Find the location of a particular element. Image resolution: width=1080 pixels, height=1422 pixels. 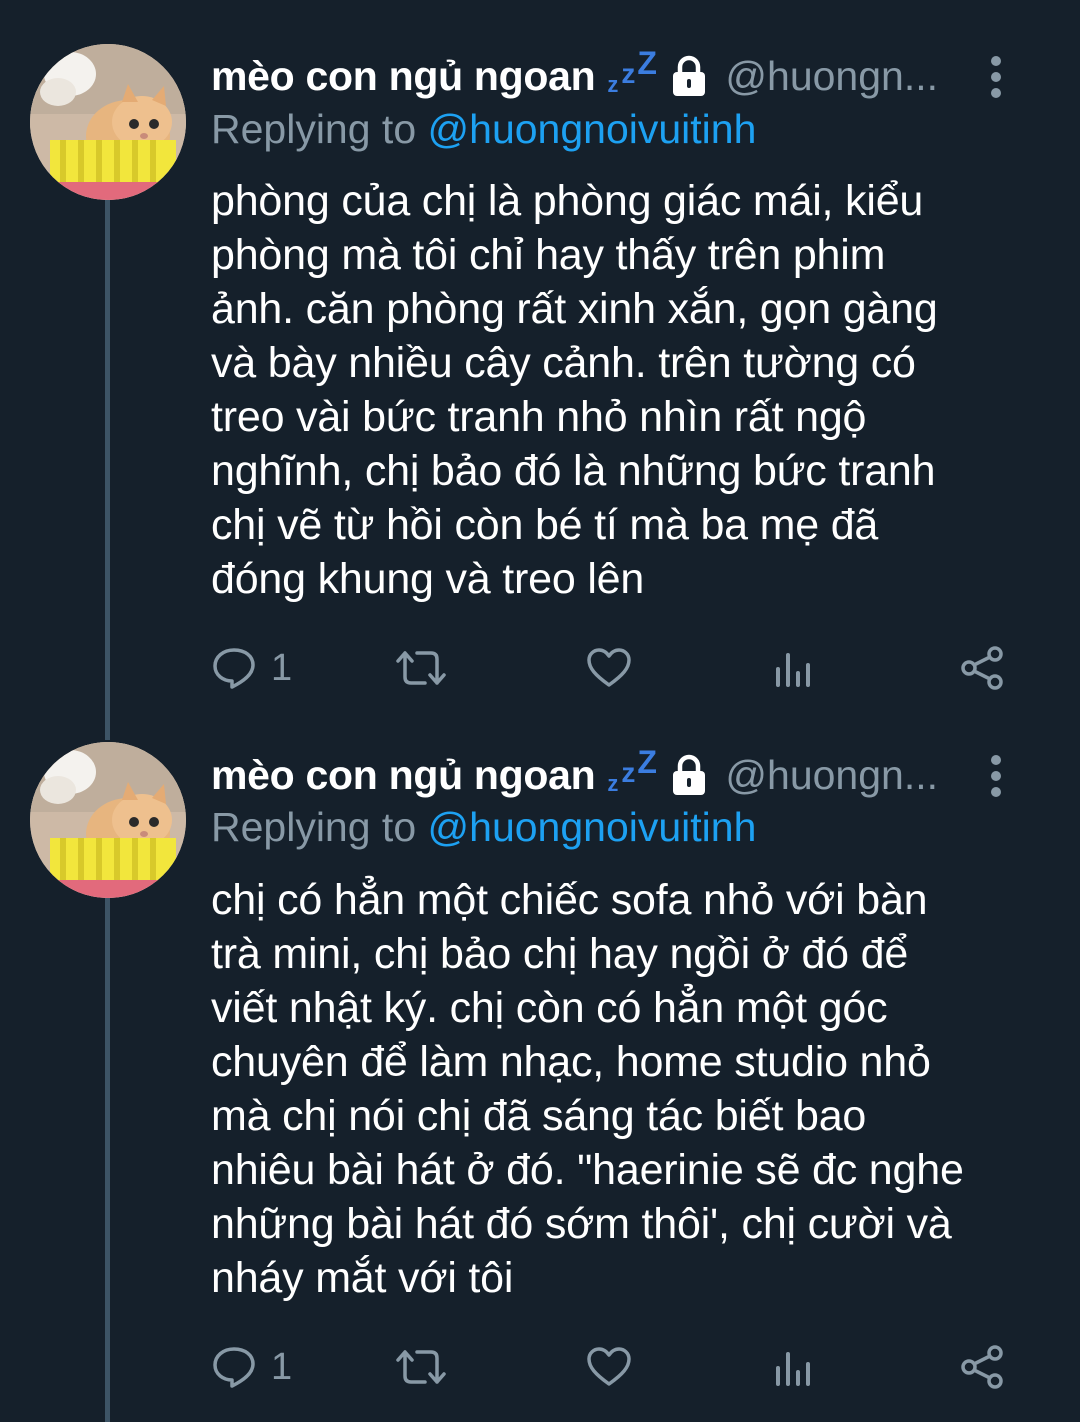

tweet-actions: 1 is located at coordinates (611, 1367).